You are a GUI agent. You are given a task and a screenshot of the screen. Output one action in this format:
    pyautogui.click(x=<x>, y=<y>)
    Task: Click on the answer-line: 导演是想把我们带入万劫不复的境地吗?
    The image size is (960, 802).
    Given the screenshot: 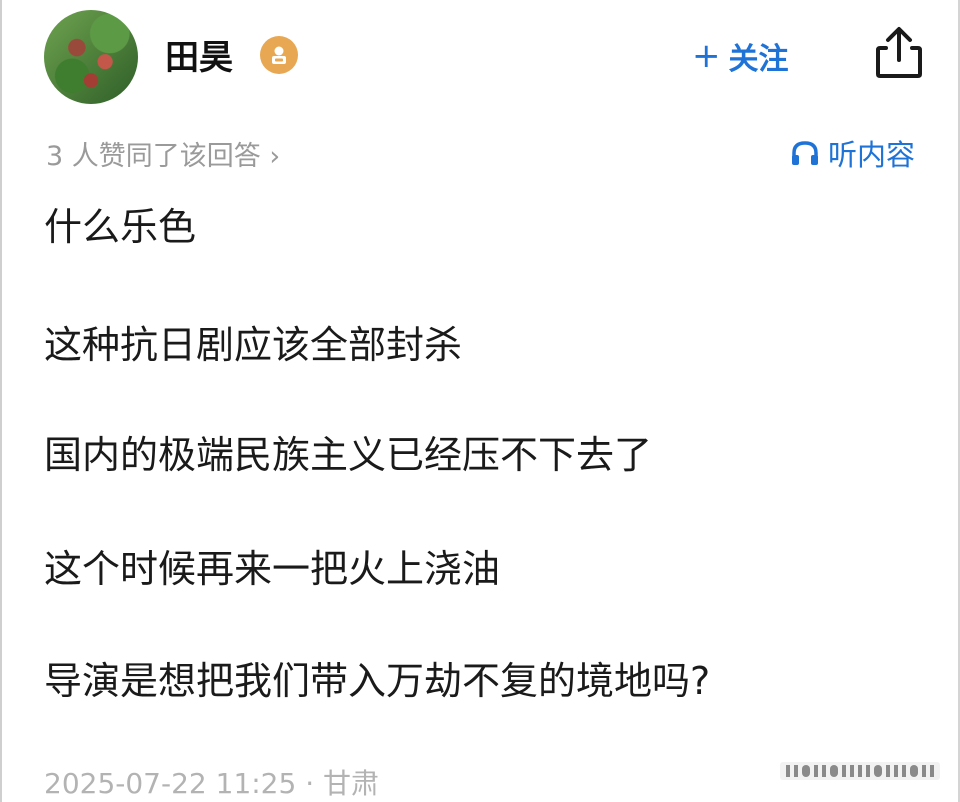 What is the action you would take?
    pyautogui.click(x=377, y=681)
    